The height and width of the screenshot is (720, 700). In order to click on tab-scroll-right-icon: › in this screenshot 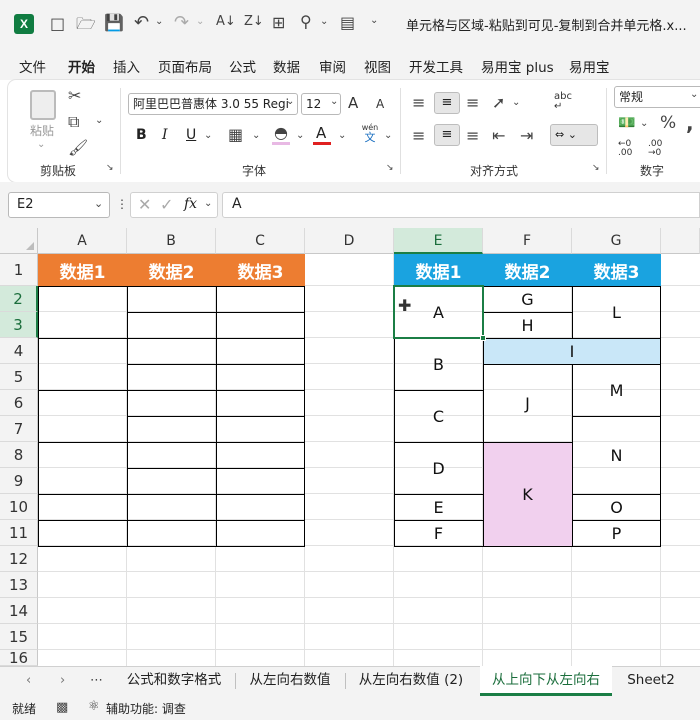, I will do `click(62, 680)`.